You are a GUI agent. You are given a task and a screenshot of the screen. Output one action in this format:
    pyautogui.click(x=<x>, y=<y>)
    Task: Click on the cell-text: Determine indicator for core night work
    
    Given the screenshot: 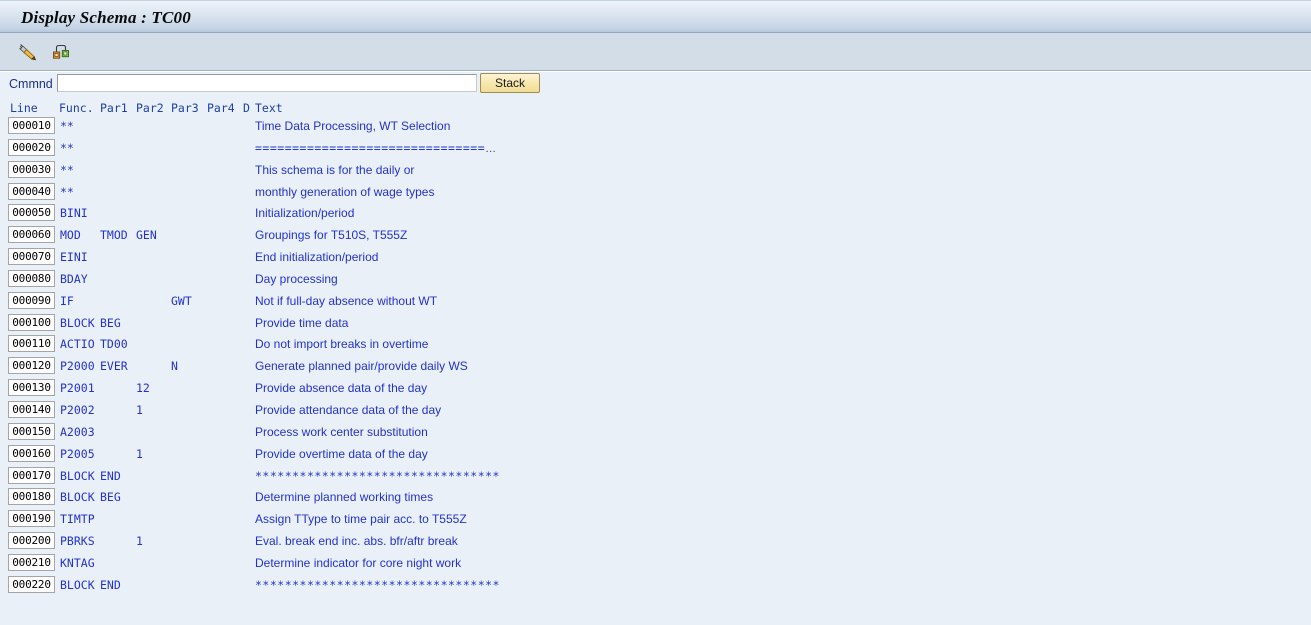 What is the action you would take?
    pyautogui.click(x=358, y=563)
    